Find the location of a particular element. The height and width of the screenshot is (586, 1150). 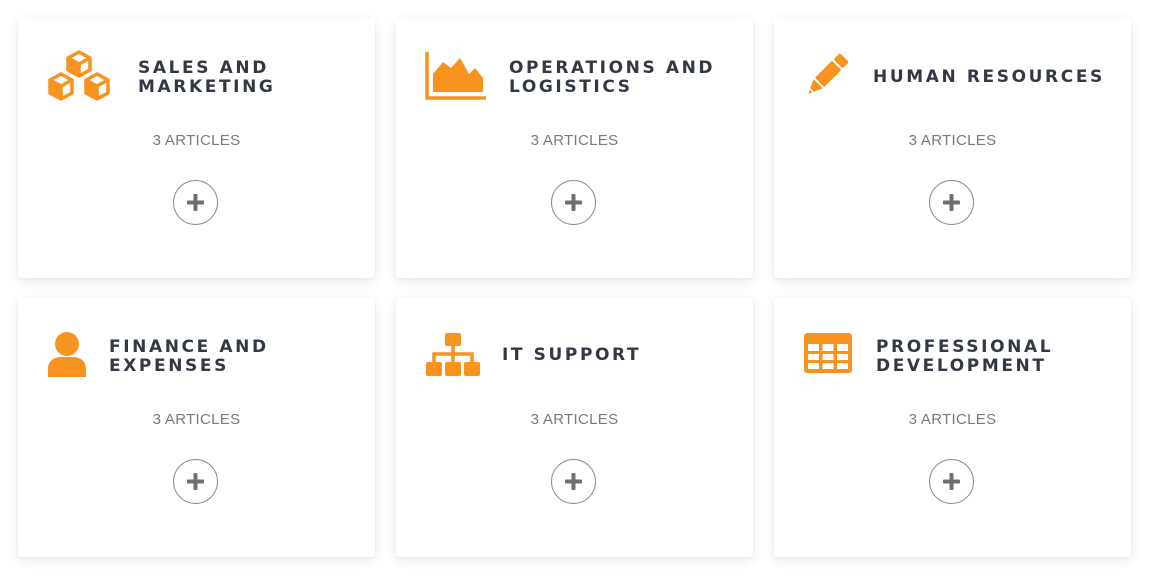

card-header: SALES AND MARKETING is located at coordinates (196, 76).